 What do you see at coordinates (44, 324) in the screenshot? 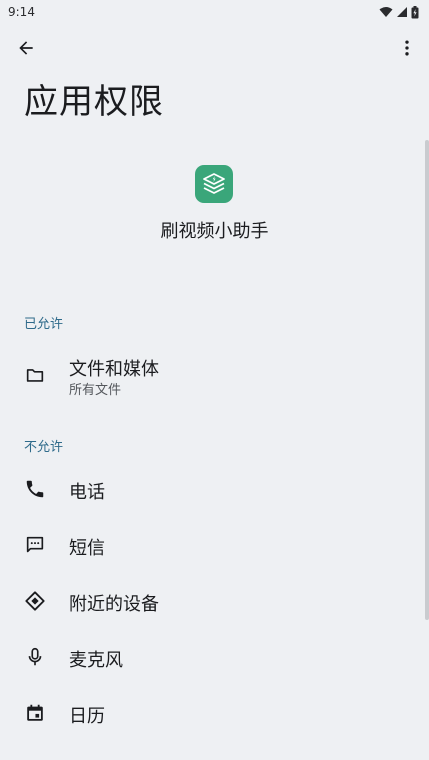
I see `section-header-allowed: 已允许` at bounding box center [44, 324].